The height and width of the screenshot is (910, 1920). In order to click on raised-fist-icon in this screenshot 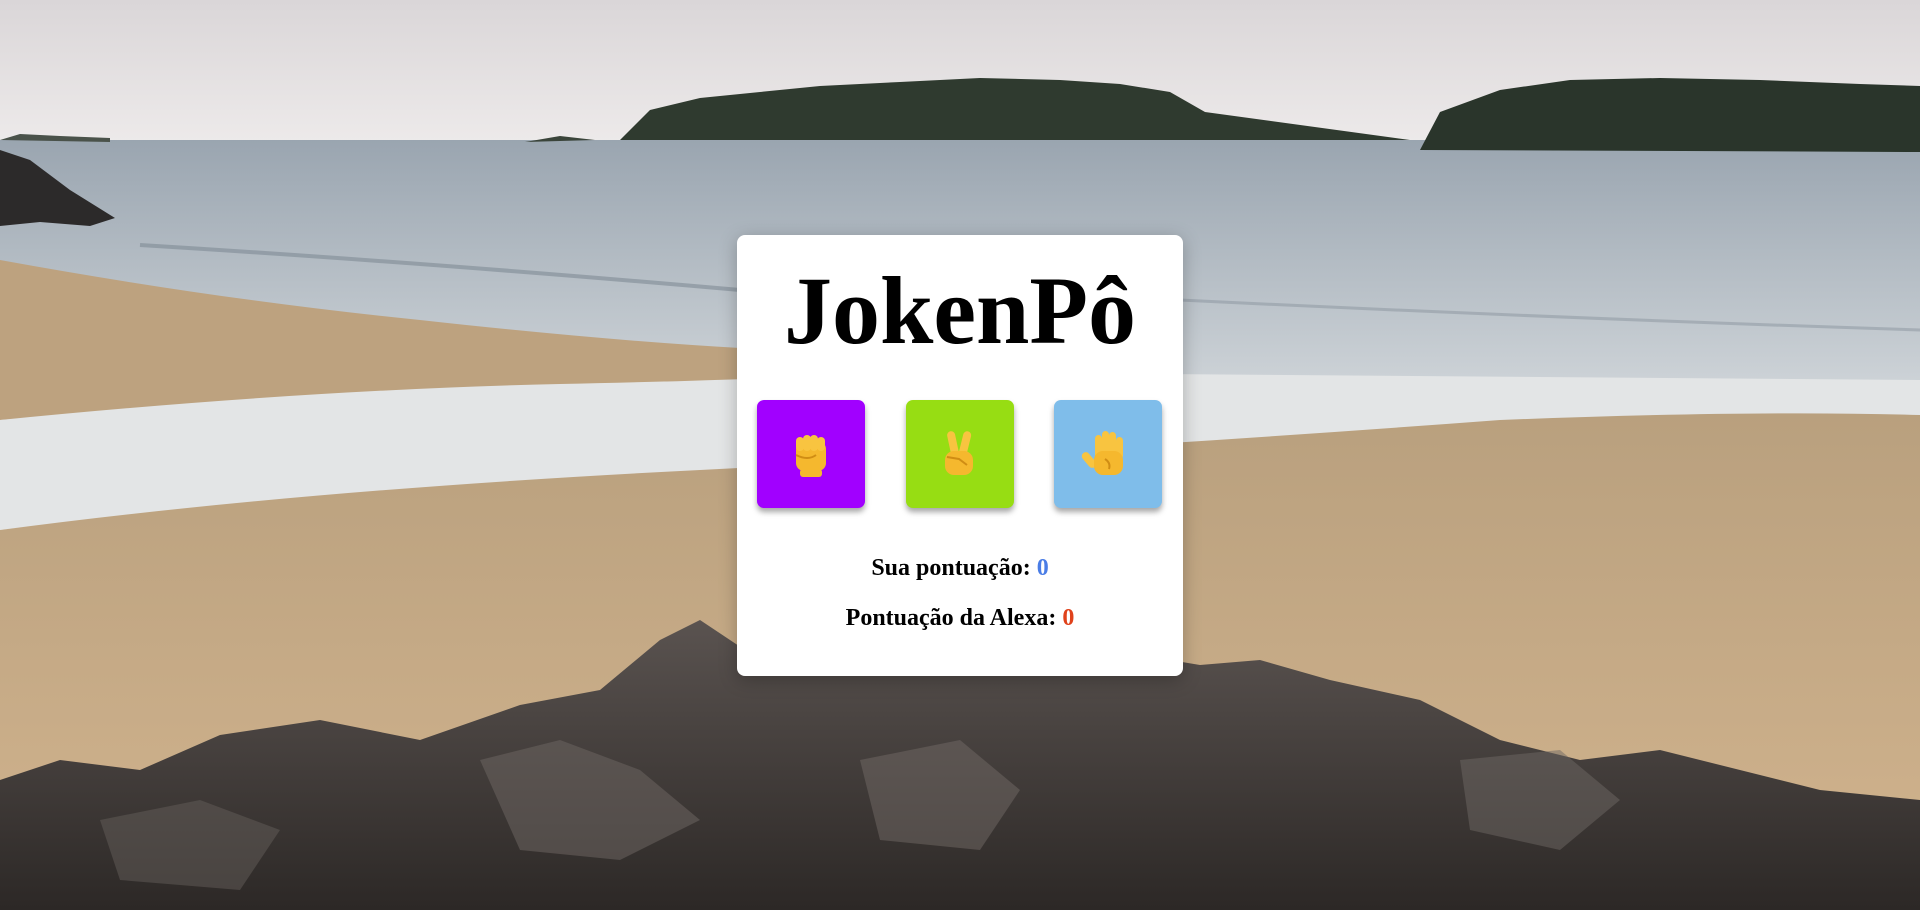, I will do `click(810, 456)`.